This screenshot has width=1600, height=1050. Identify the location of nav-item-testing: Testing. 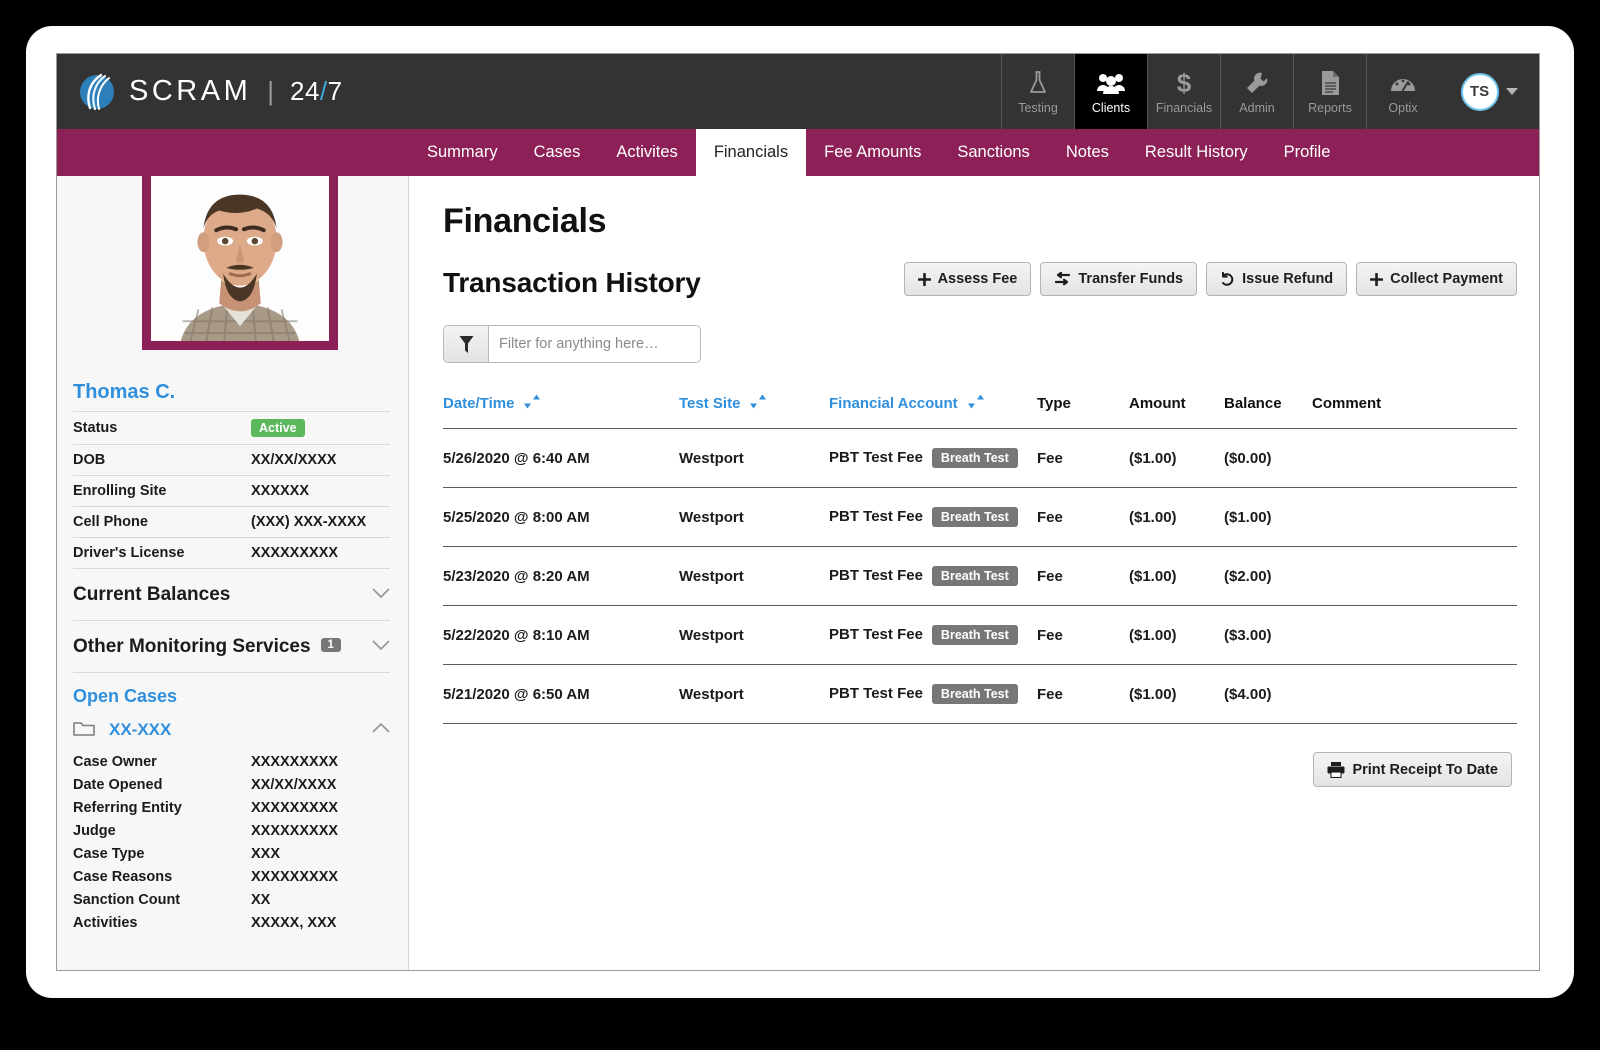
(1037, 91).